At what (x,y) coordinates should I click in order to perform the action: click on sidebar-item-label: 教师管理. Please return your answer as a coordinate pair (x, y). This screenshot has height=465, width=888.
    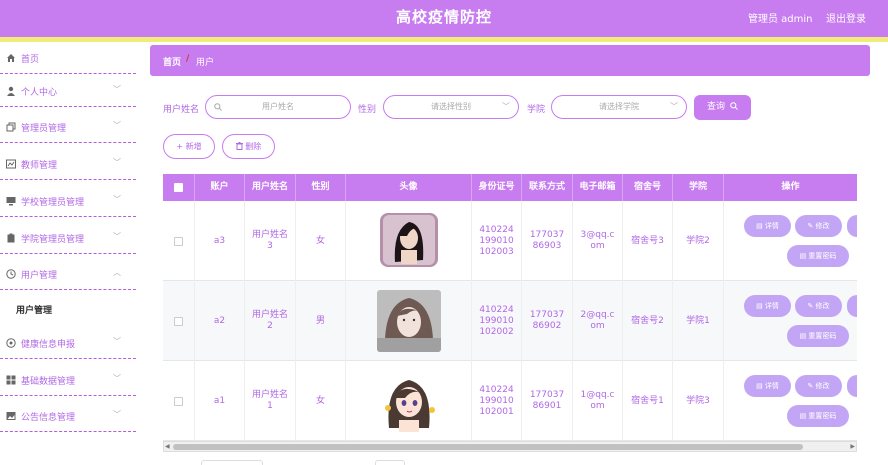
    Looking at the image, I should click on (39, 166).